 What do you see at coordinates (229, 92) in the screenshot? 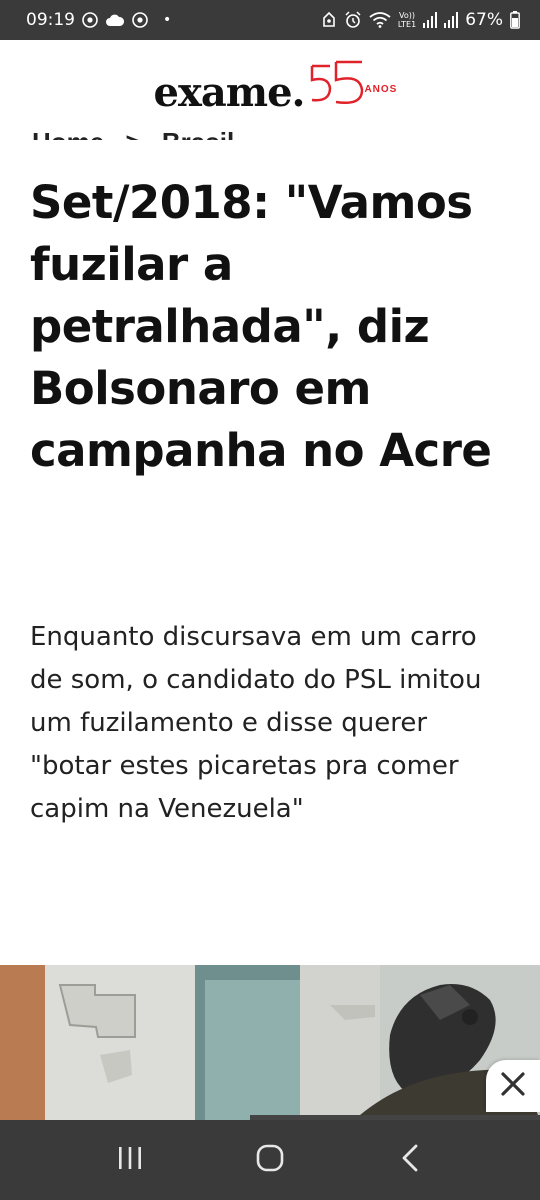
I see `logo-text: exame.` at bounding box center [229, 92].